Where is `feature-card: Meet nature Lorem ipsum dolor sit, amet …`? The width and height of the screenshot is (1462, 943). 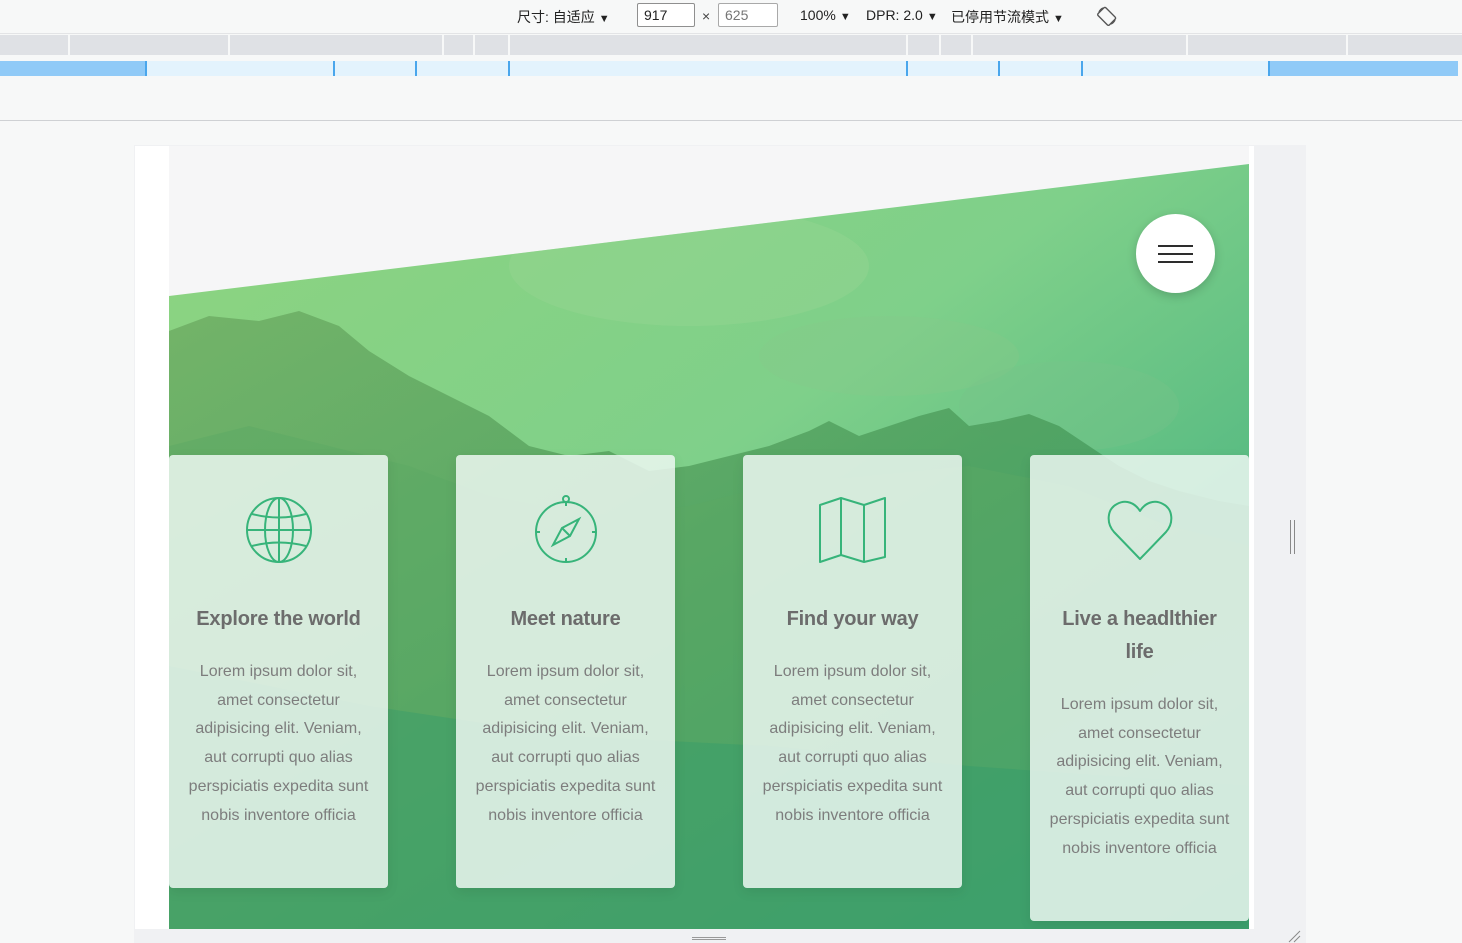 feature-card: Meet nature Lorem ipsum dolor sit, amet … is located at coordinates (565, 671).